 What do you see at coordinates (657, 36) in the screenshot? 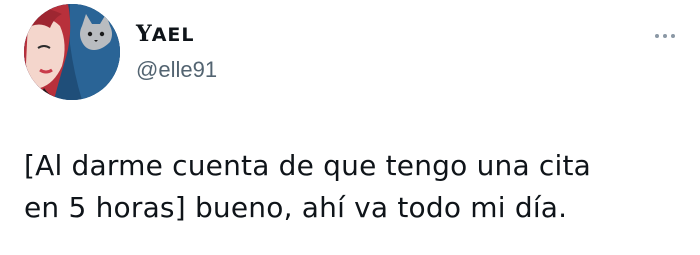
I see `more-options-icon` at bounding box center [657, 36].